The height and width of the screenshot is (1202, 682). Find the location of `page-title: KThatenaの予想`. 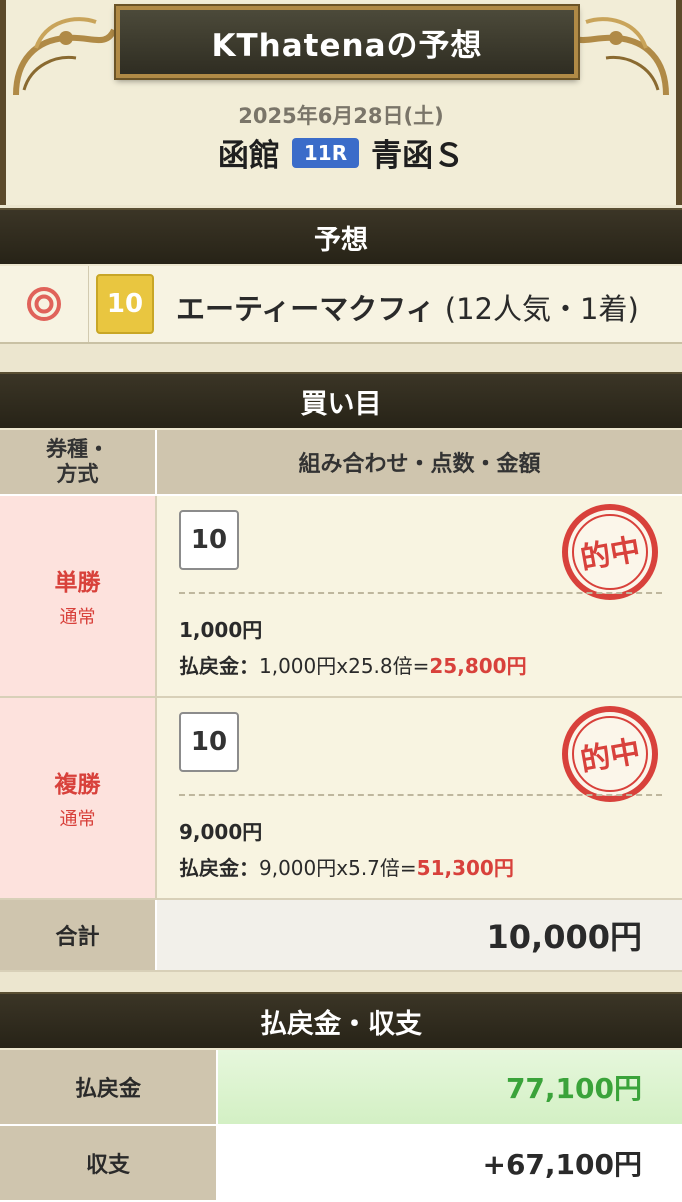

page-title: KThatenaの予想 is located at coordinates (347, 45).